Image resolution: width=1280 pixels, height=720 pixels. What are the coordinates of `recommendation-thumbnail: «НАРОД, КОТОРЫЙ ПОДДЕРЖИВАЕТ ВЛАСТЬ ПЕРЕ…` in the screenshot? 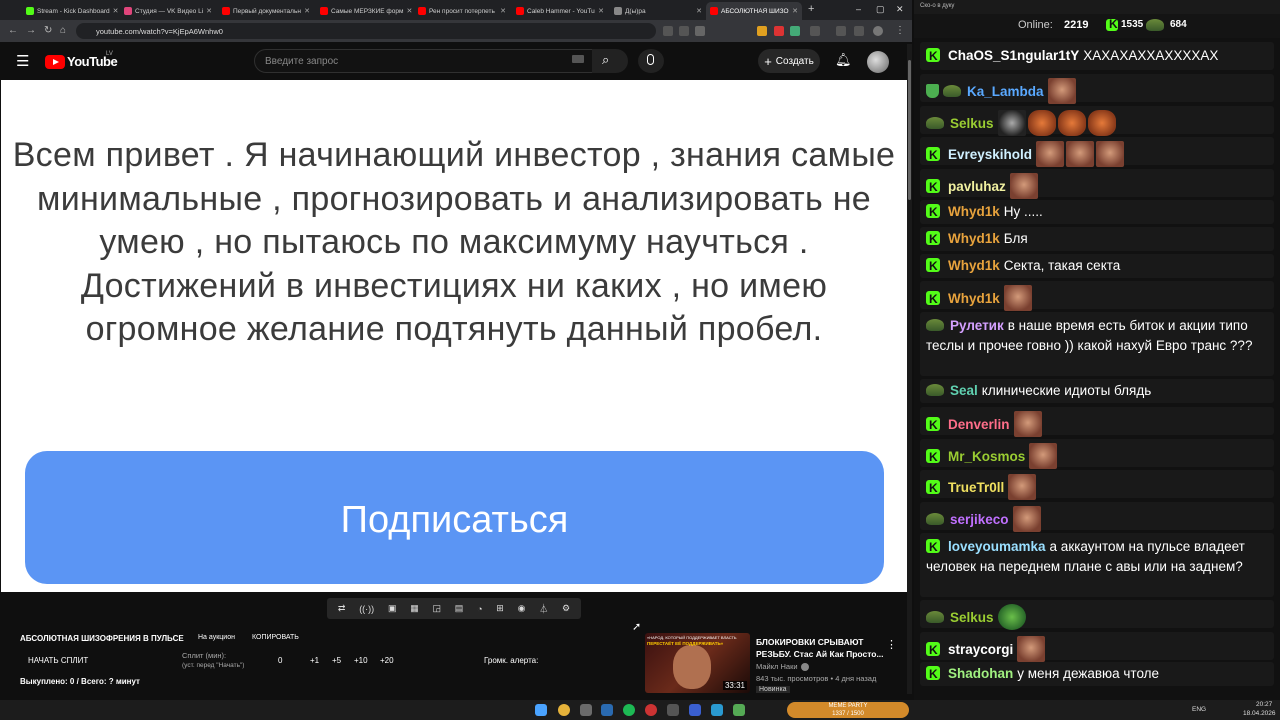 It's located at (697, 663).